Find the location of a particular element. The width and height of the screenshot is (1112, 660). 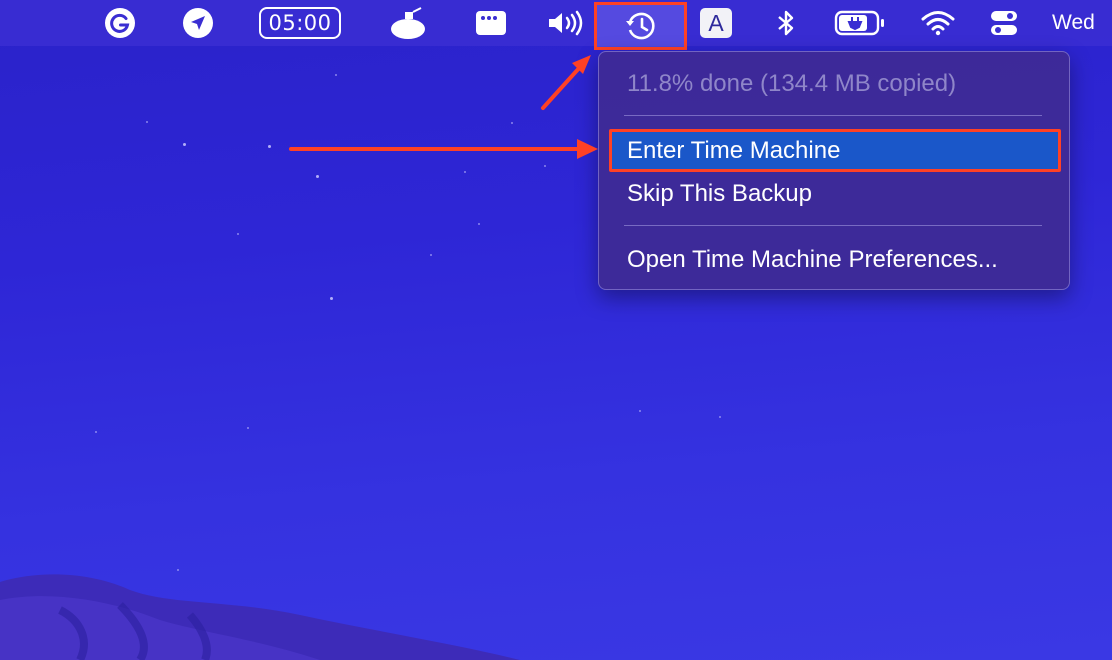

menu-bar: 05:00 A Wed is located at coordinates (556, 25).